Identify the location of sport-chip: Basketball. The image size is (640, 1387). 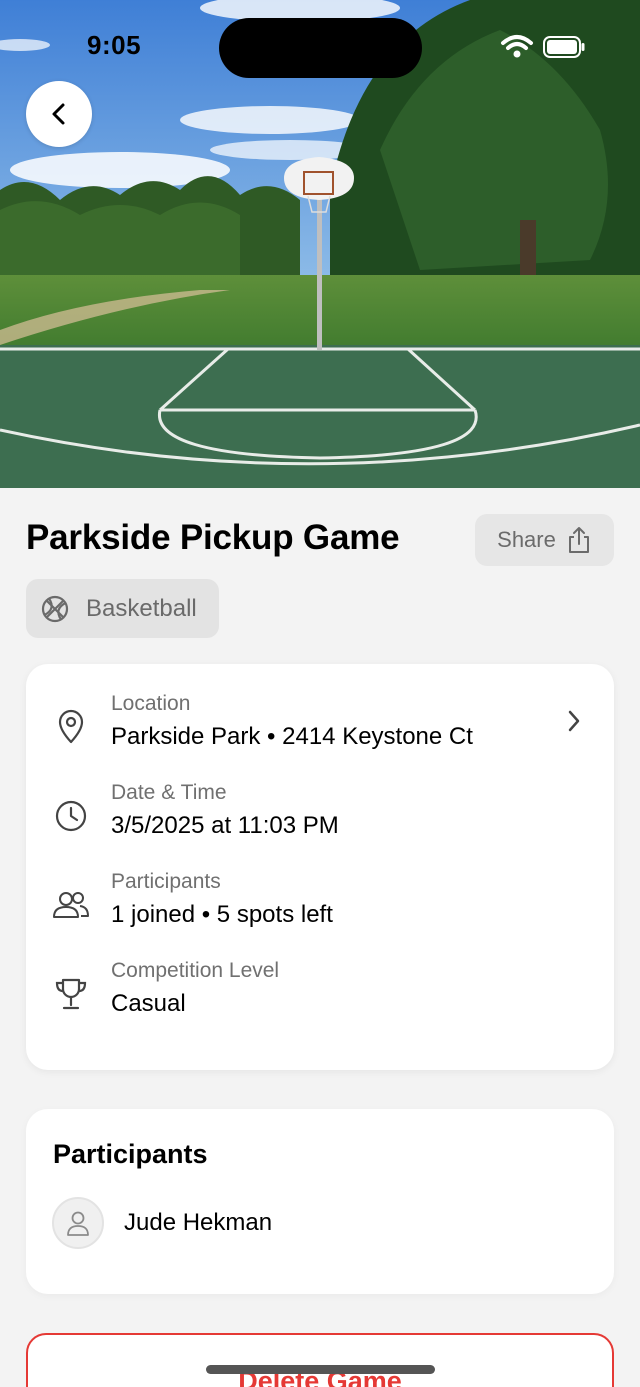
(122, 608).